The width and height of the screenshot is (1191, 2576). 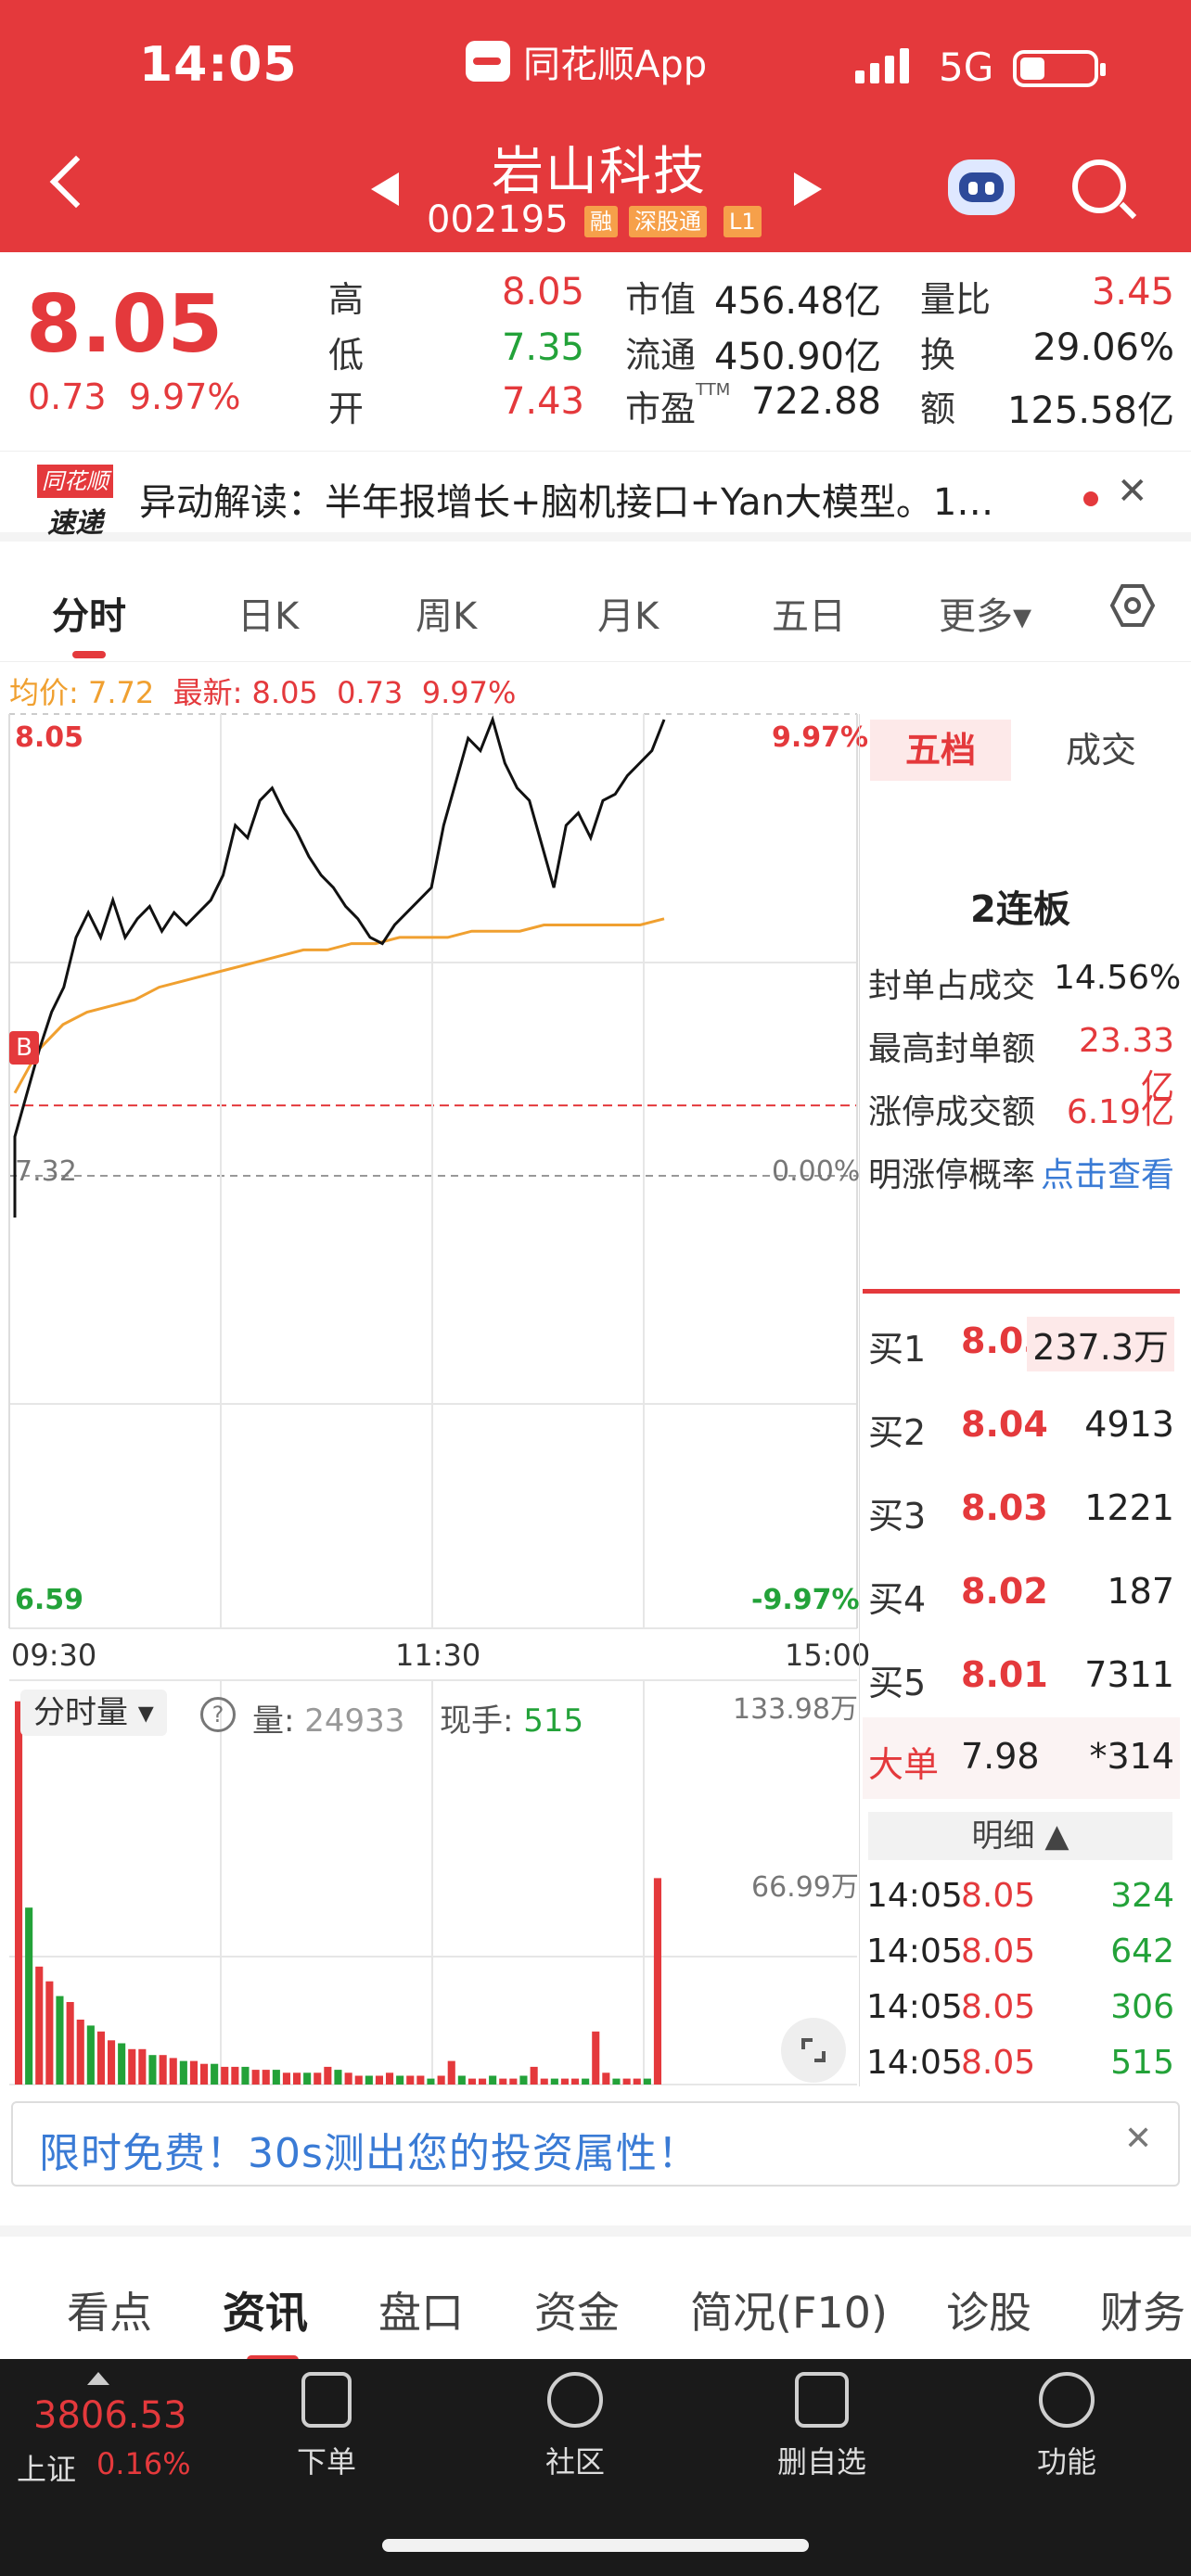 I want to click on tab-news: 资讯, so click(x=265, y=2310).